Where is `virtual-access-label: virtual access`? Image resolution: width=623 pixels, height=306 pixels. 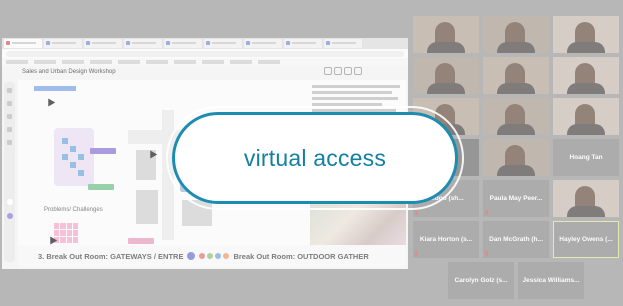
virtual-access-label: virtual access is located at coordinates (315, 157).